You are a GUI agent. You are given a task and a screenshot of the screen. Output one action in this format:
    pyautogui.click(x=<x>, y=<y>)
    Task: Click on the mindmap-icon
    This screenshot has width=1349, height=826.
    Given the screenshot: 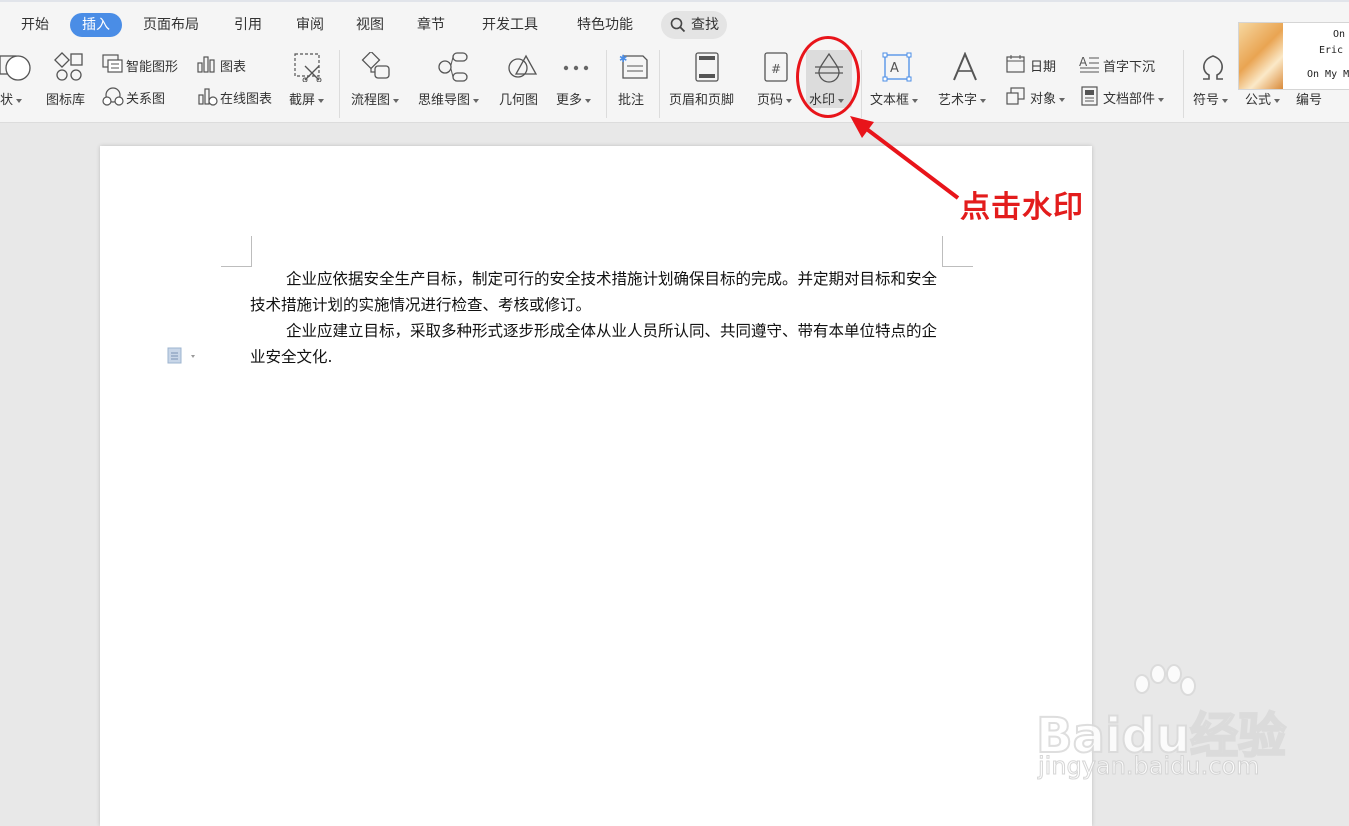 What is the action you would take?
    pyautogui.click(x=453, y=67)
    